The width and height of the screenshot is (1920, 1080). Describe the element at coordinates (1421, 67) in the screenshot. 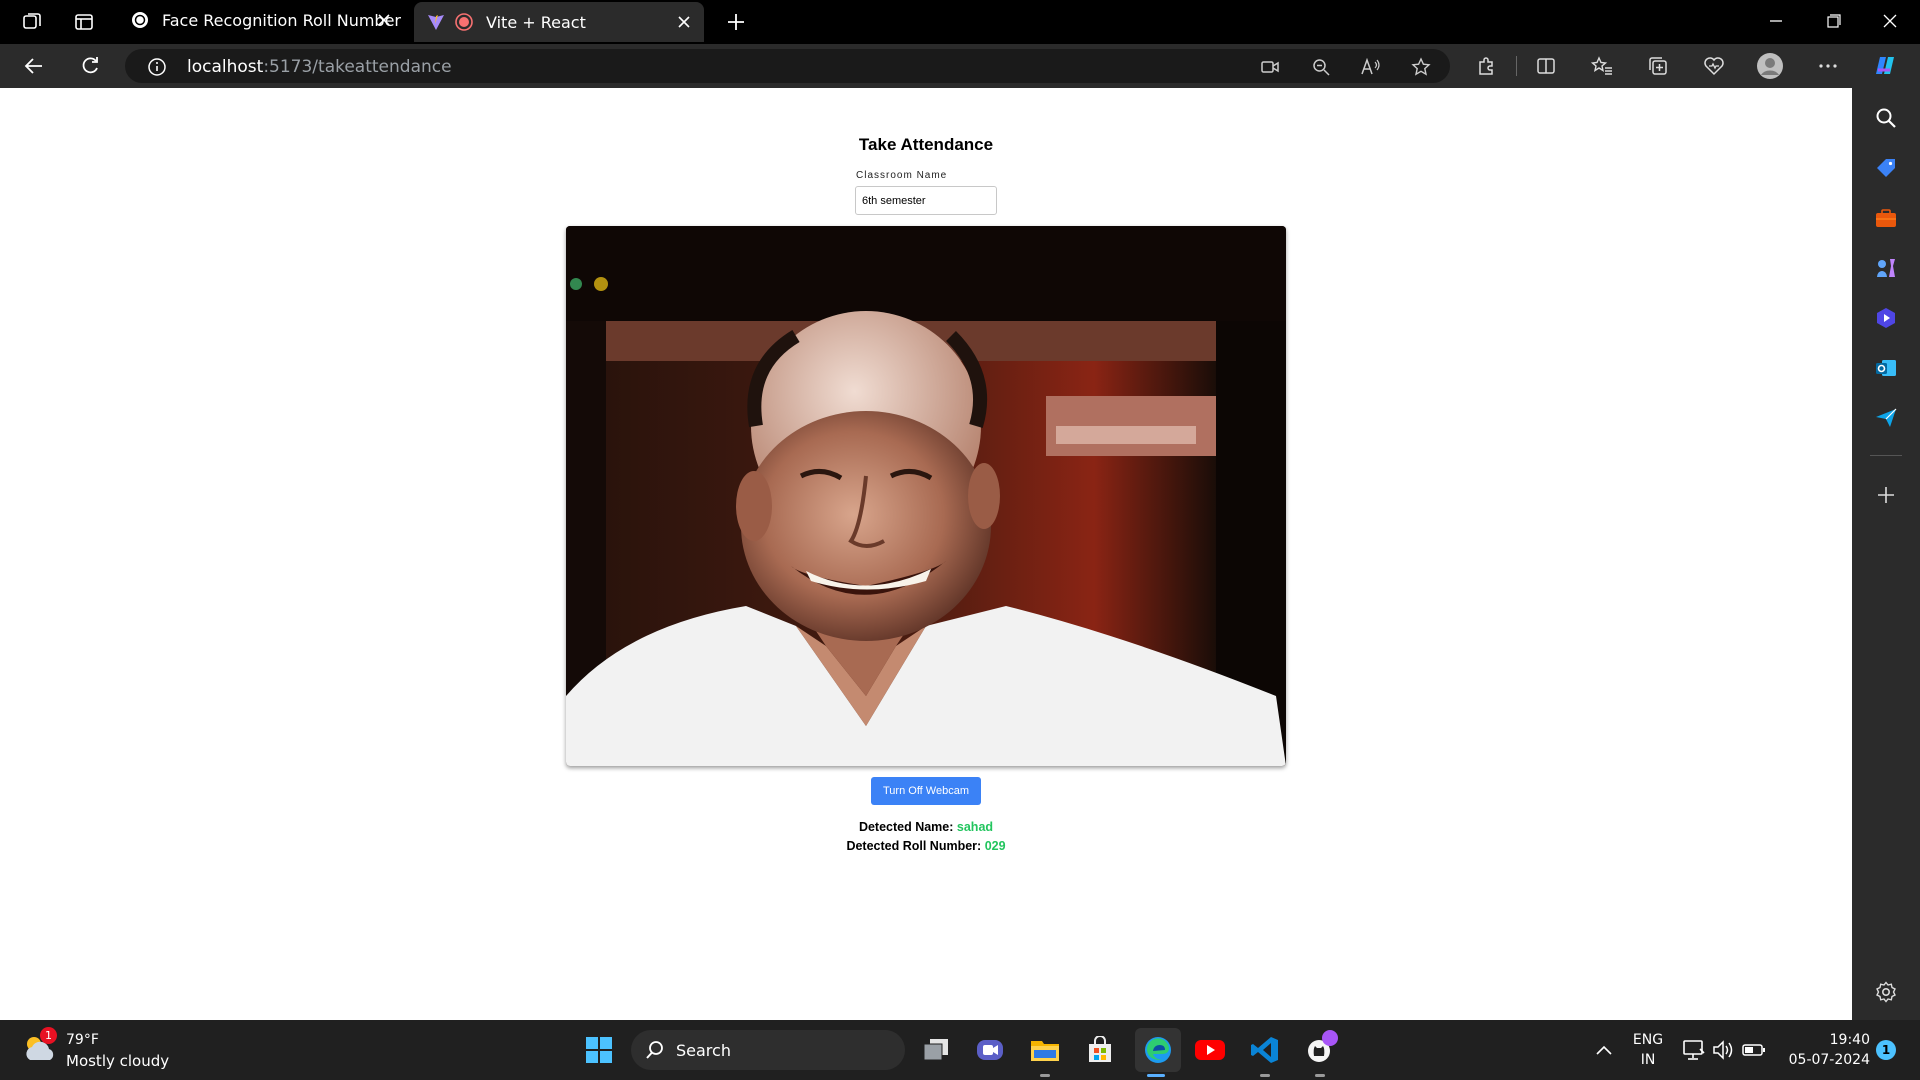

I see `favorite-star-icon` at that location.